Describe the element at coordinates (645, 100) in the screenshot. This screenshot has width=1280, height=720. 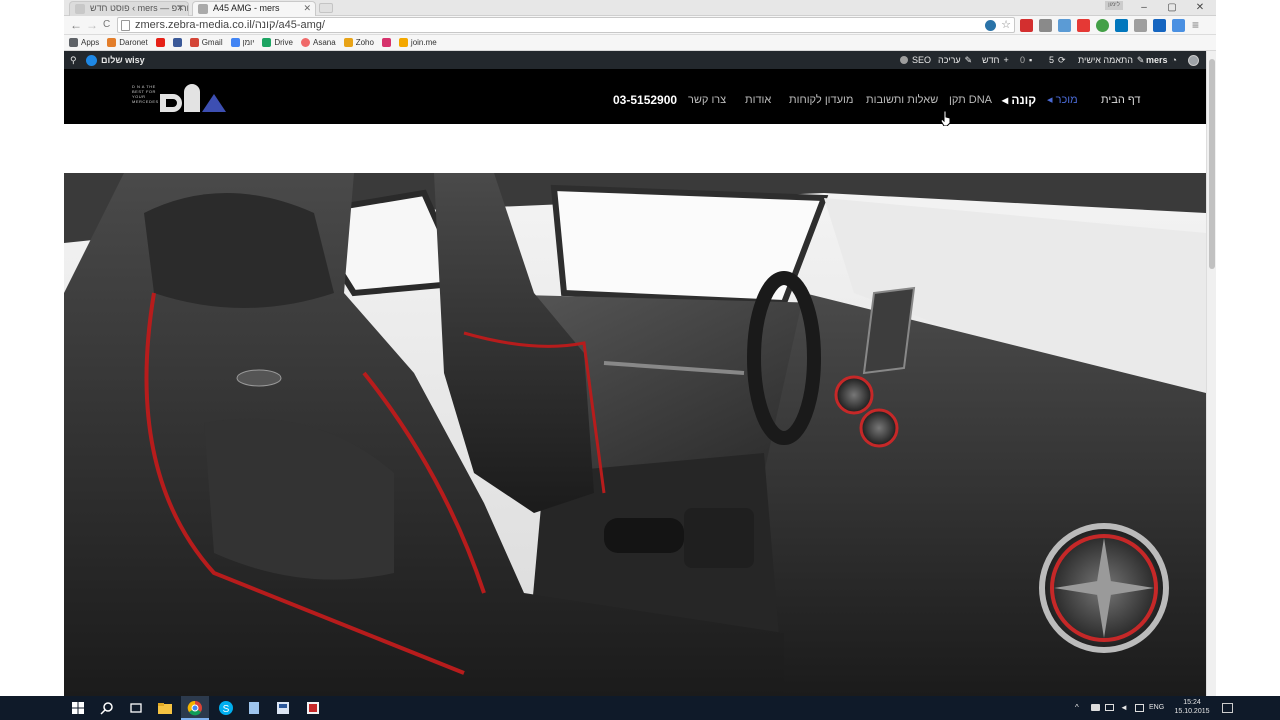
I see `nav-phone: 03-5152900` at that location.